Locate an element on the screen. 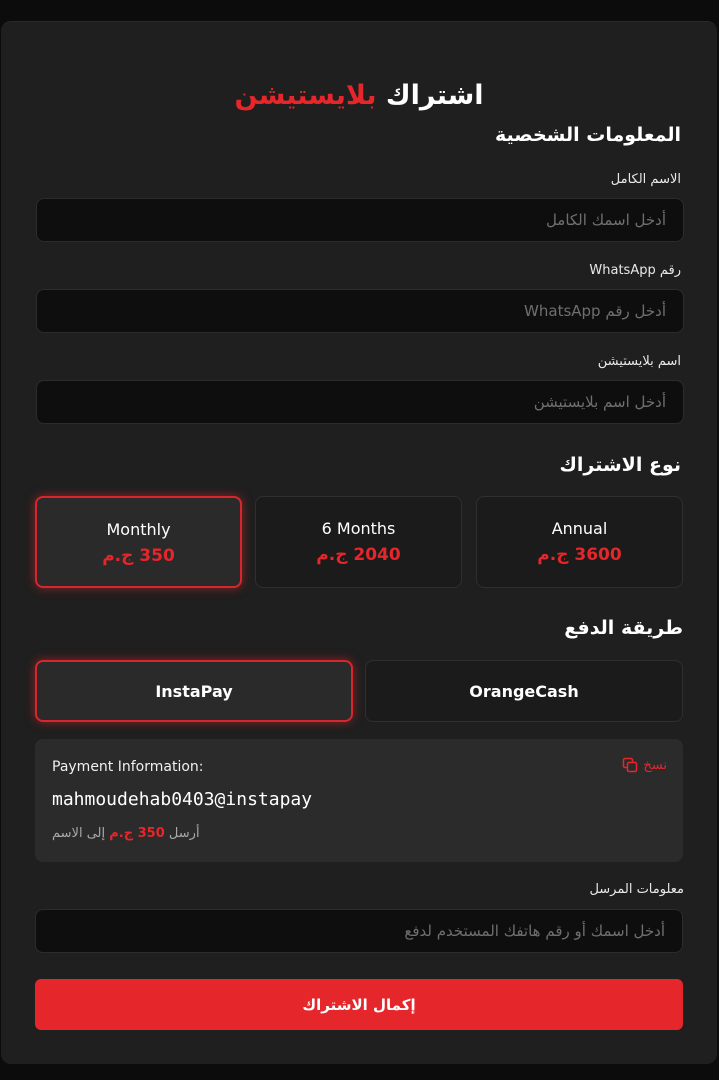 This screenshot has width=719, height=1080. plan-annual-price: 3600 ج.م is located at coordinates (579, 555).